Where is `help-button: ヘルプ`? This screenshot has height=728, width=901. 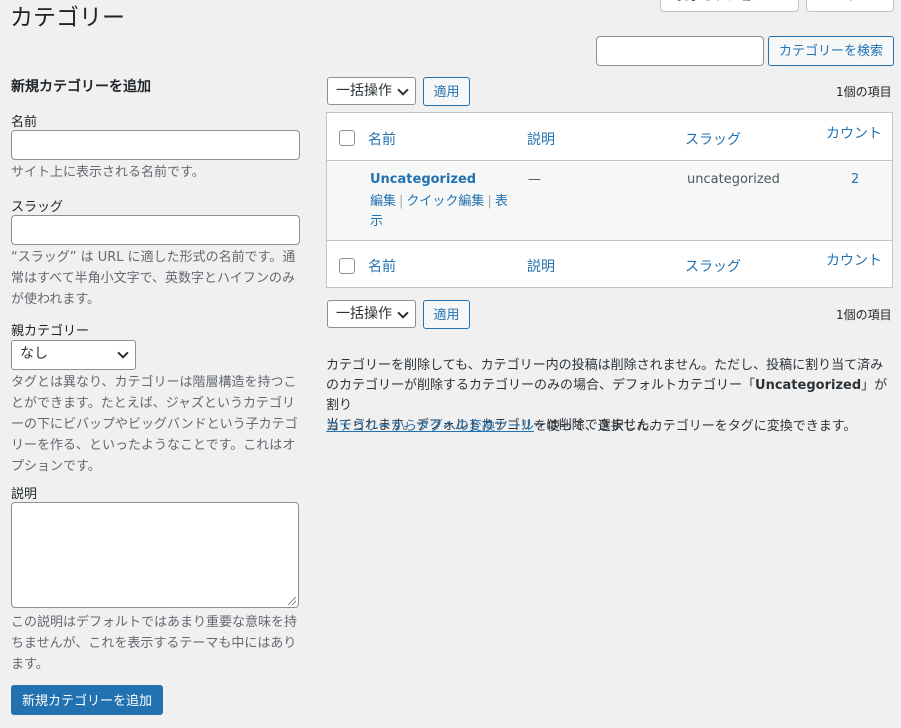
help-button: ヘルプ is located at coordinates (850, 6).